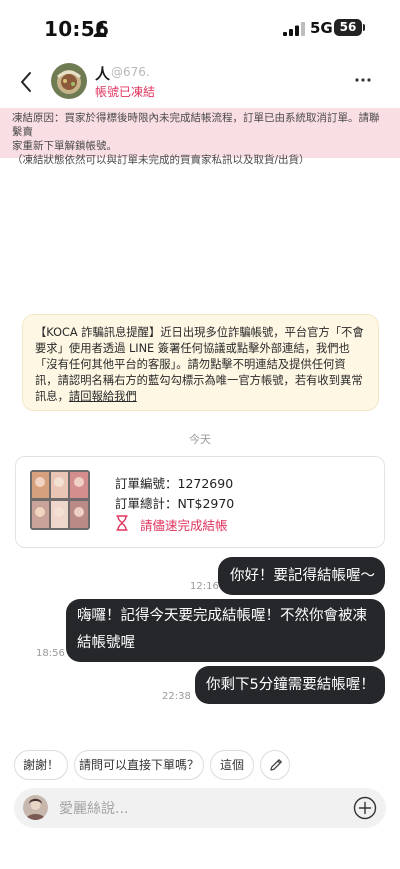 The image size is (400, 869). I want to click on avatar, so click(69, 81).